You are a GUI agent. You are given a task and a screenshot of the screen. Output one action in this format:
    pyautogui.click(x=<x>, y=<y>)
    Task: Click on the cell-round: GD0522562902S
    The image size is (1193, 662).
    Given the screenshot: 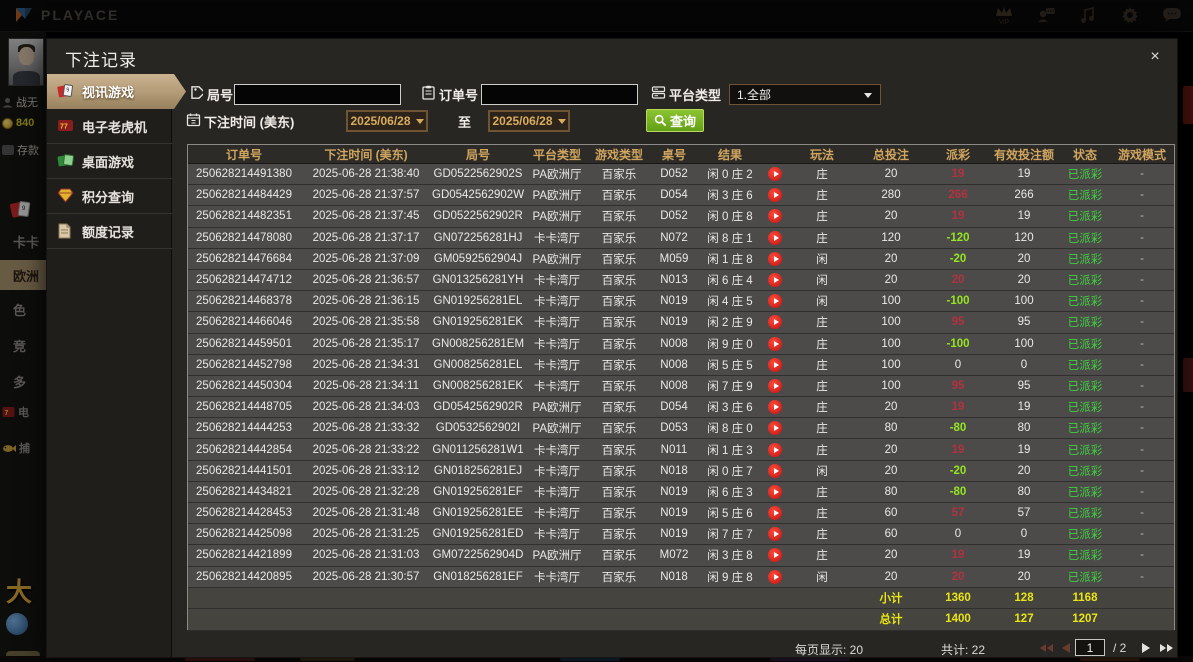 What is the action you would take?
    pyautogui.click(x=478, y=174)
    